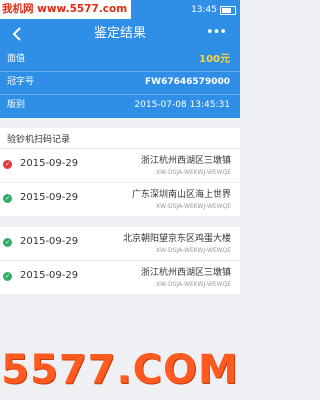  Describe the element at coordinates (120, 370) in the screenshot. I see `footer-watermark-logo: 5577.COM` at that location.